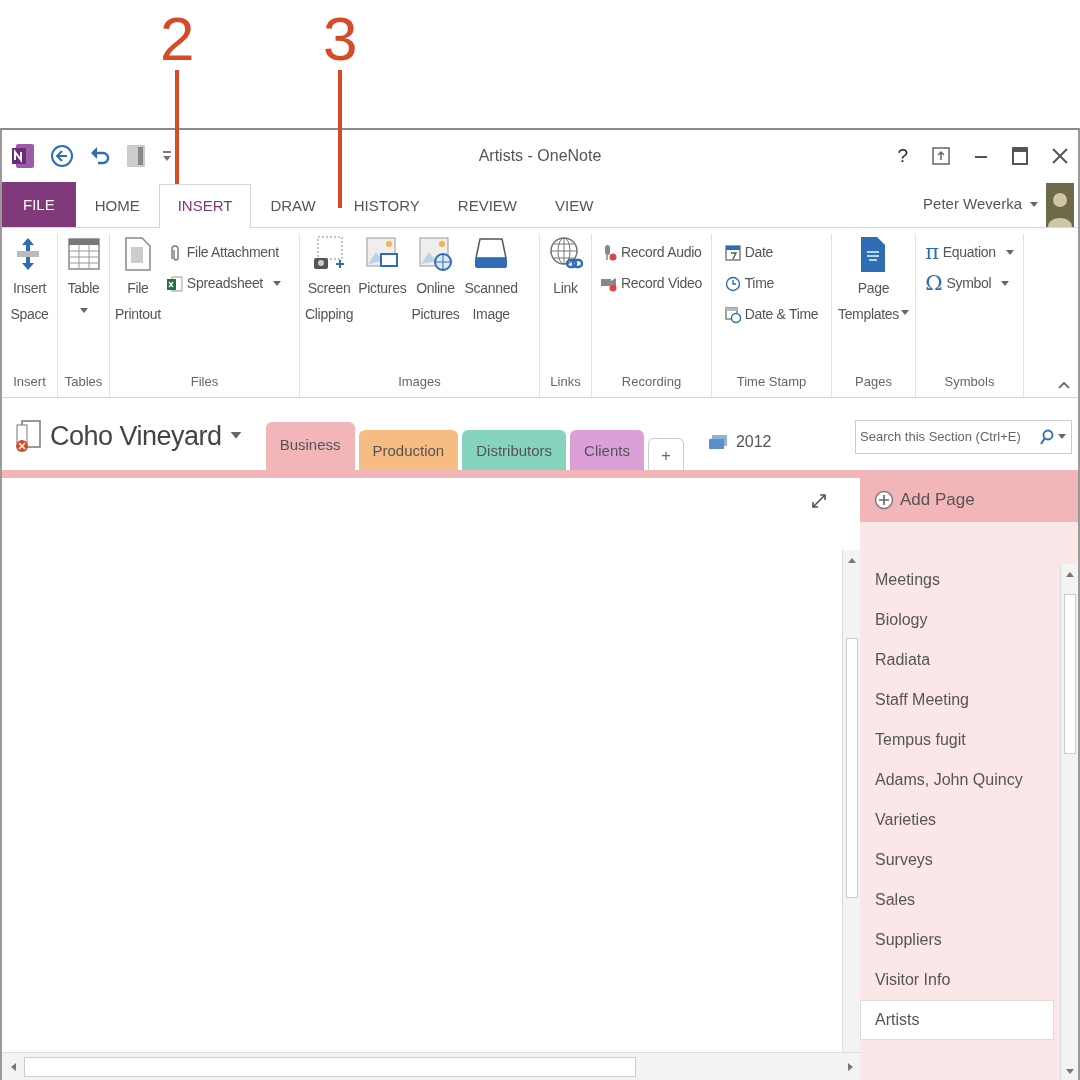 This screenshot has width=1080, height=1080. Describe the element at coordinates (969, 252) in the screenshot. I see `ribbon-command: π Equation` at that location.